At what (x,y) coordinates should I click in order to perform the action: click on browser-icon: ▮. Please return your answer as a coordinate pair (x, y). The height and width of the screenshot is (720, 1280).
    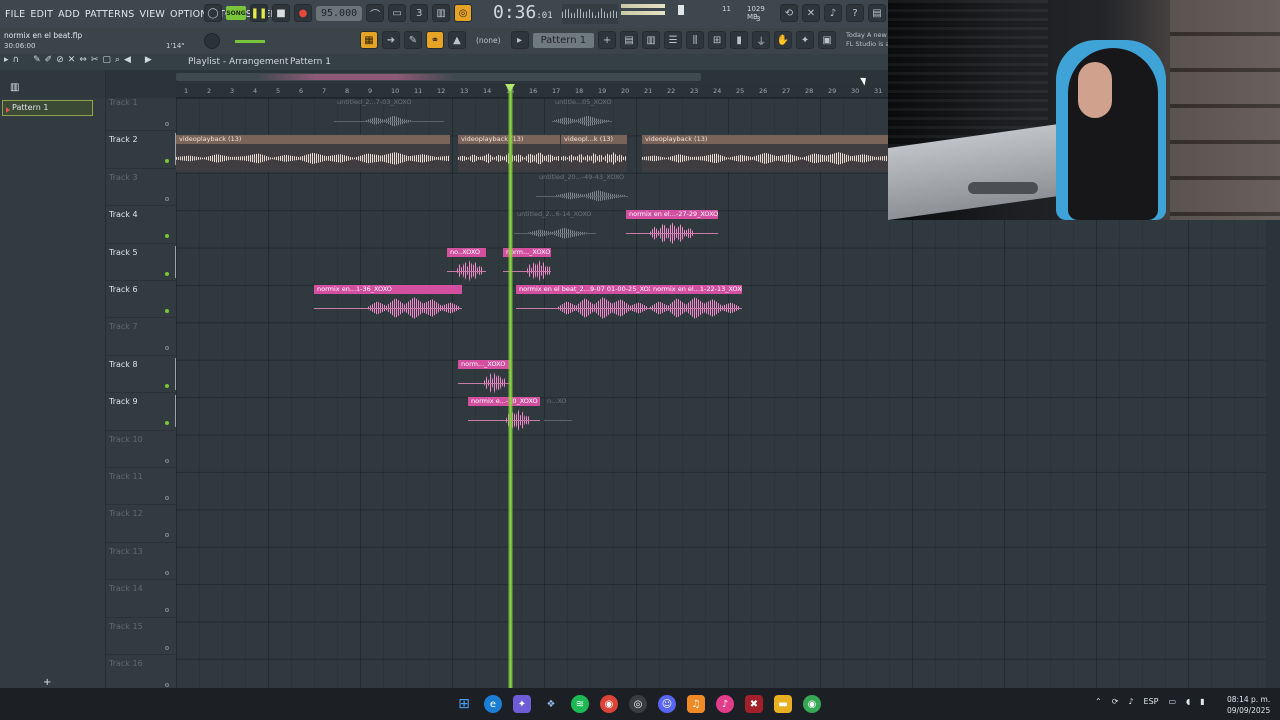
    Looking at the image, I should click on (739, 40).